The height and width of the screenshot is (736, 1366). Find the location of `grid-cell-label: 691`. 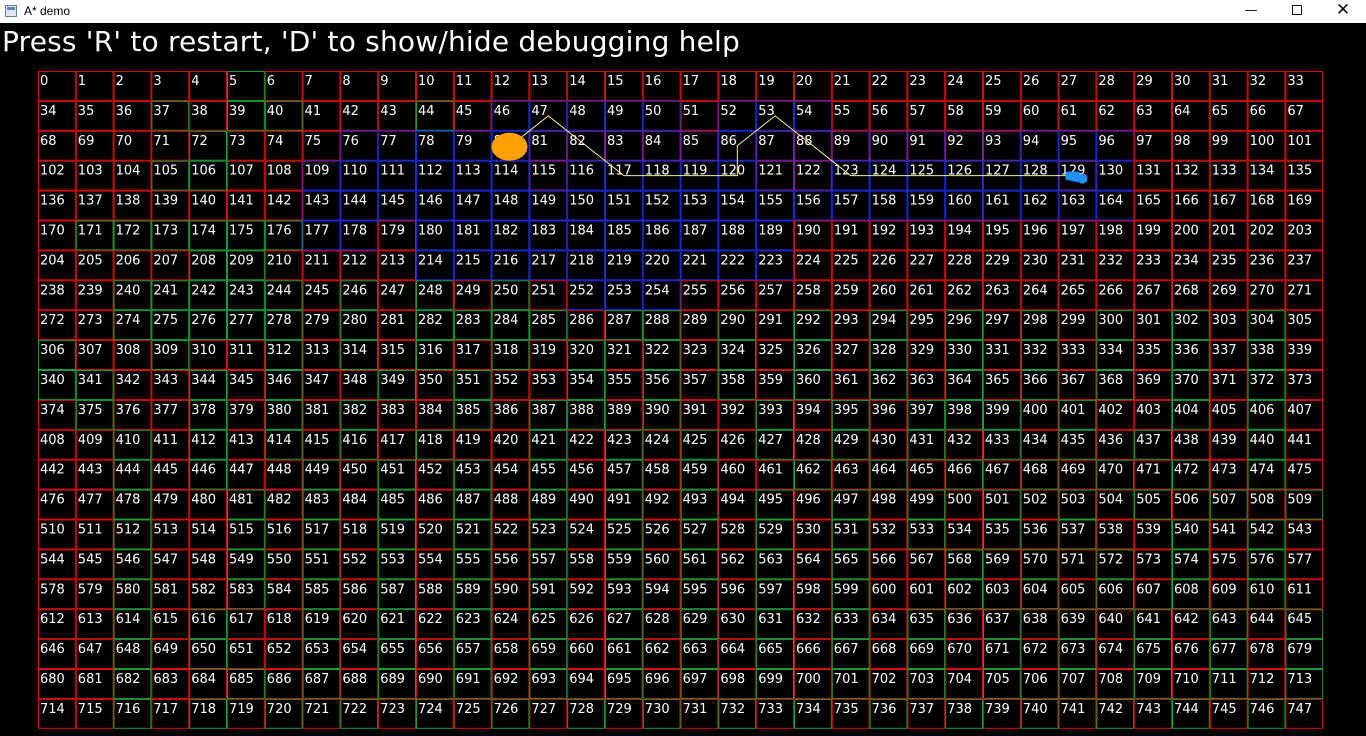

grid-cell-label: 691 is located at coordinates (468, 679).